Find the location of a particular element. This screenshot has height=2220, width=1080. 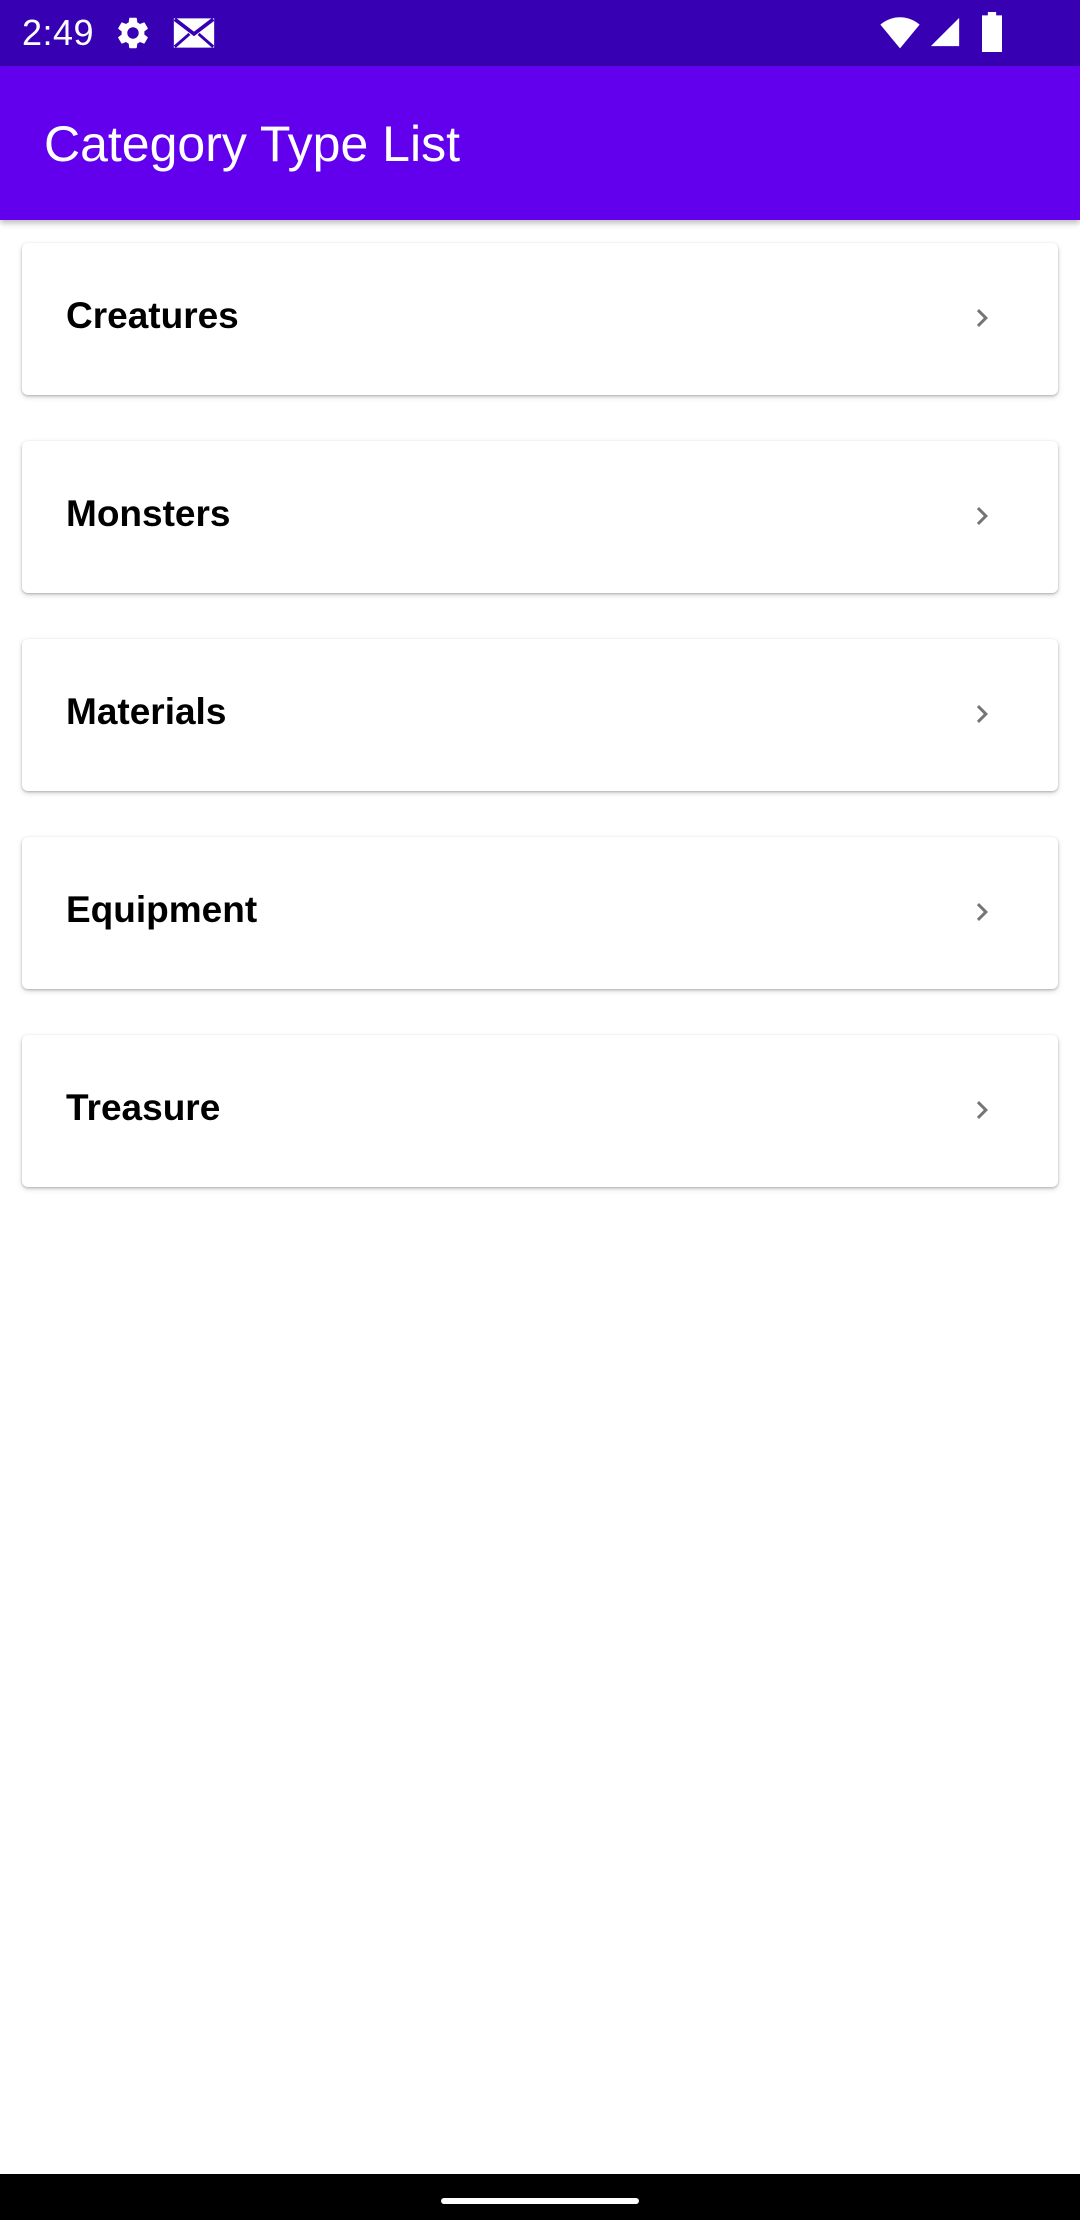

category-item-materials: Materials is located at coordinates (540, 715).